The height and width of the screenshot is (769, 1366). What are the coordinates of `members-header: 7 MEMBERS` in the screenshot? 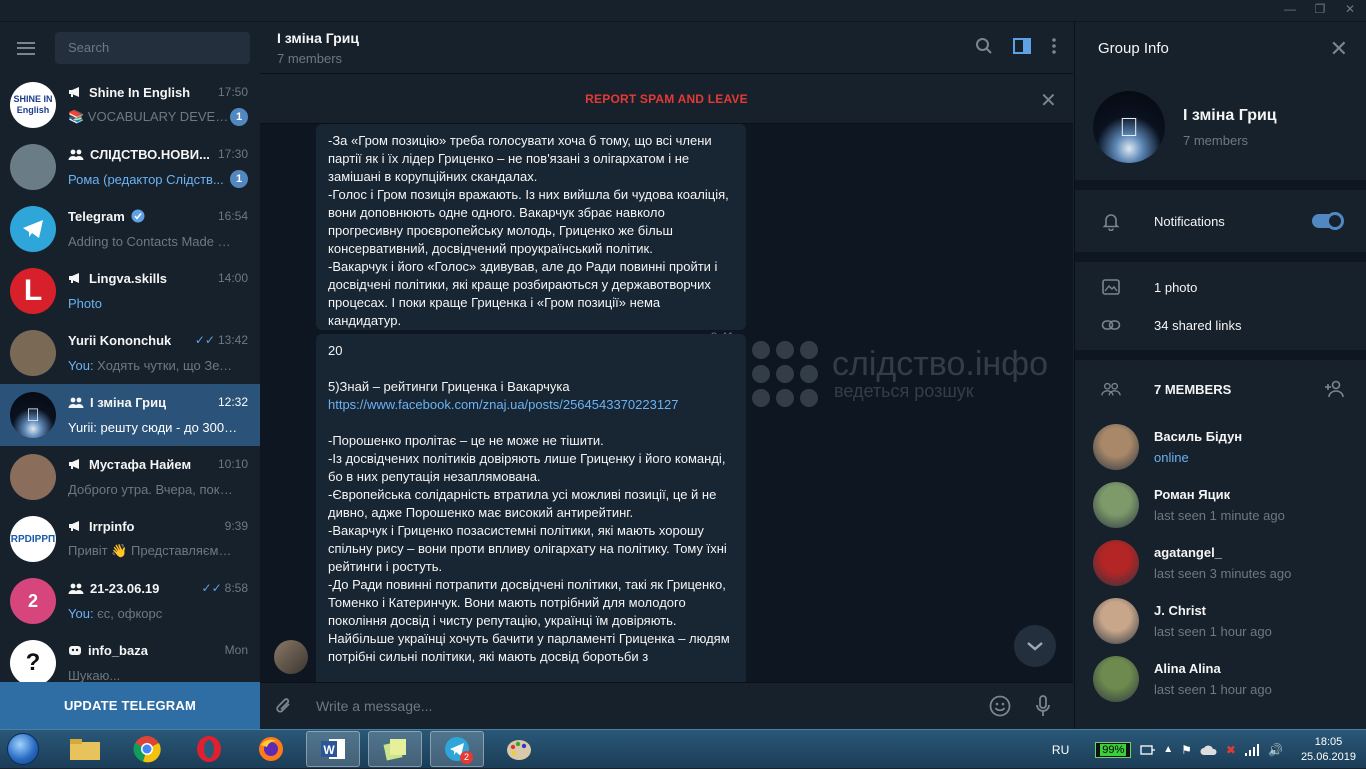 It's located at (1220, 389).